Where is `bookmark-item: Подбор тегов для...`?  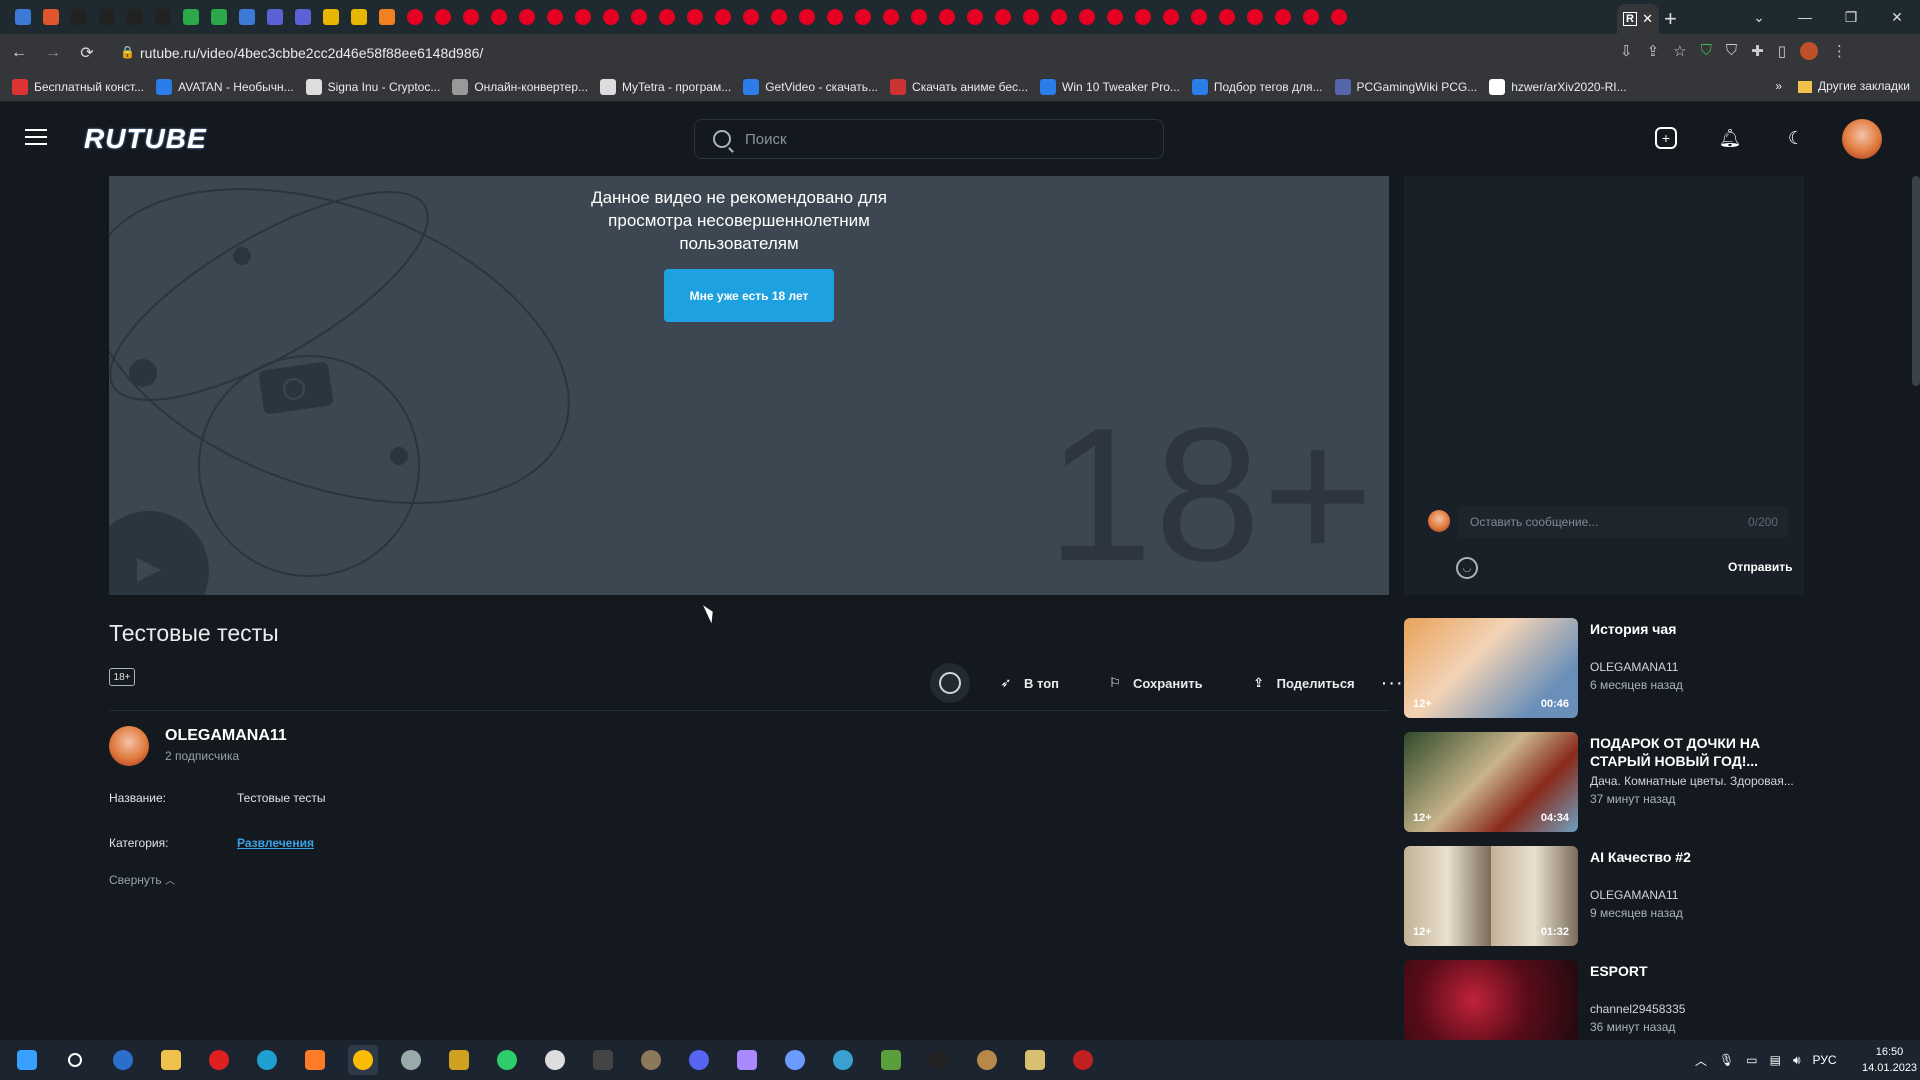 bookmark-item: Подбор тегов для... is located at coordinates (1257, 86).